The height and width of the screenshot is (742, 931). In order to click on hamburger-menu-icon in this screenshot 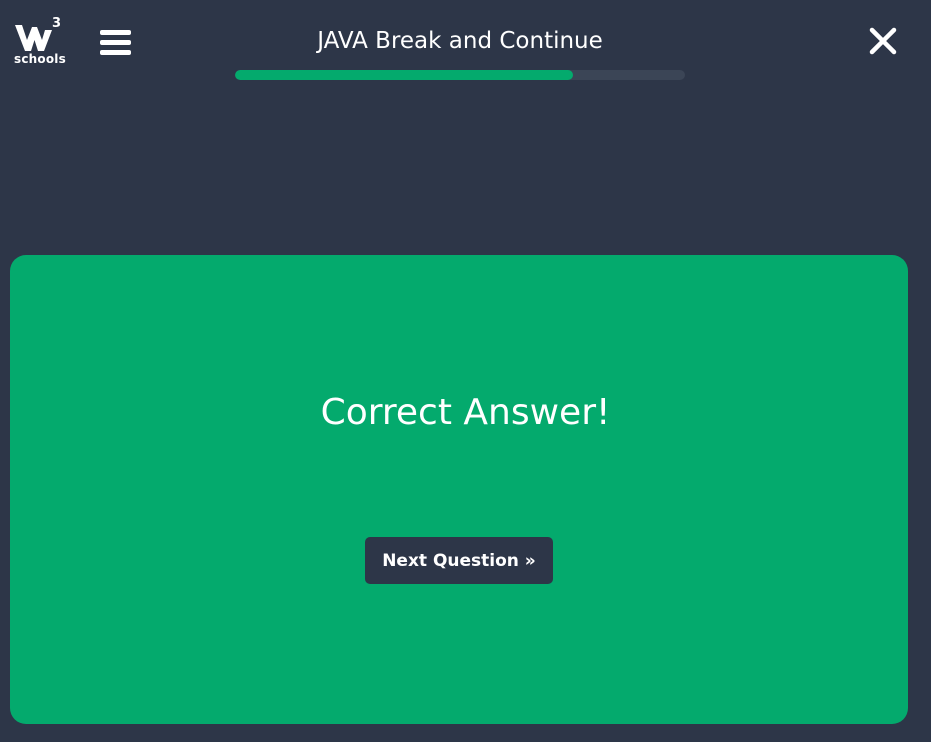, I will do `click(116, 44)`.